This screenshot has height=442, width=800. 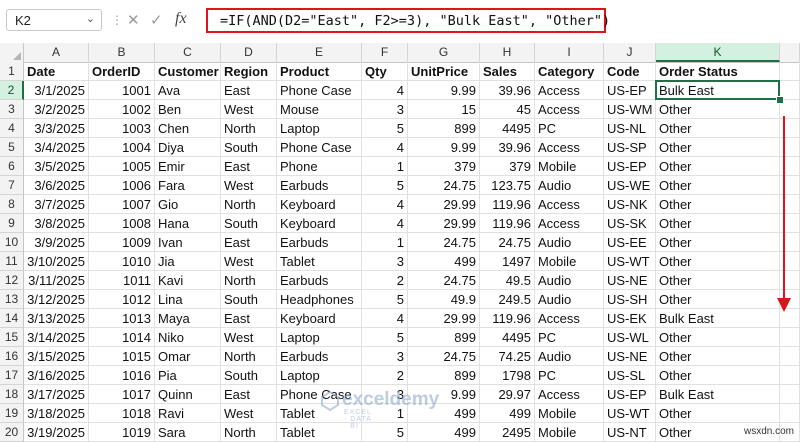 What do you see at coordinates (56, 90) in the screenshot?
I see `table-cell: 3/1/2025` at bounding box center [56, 90].